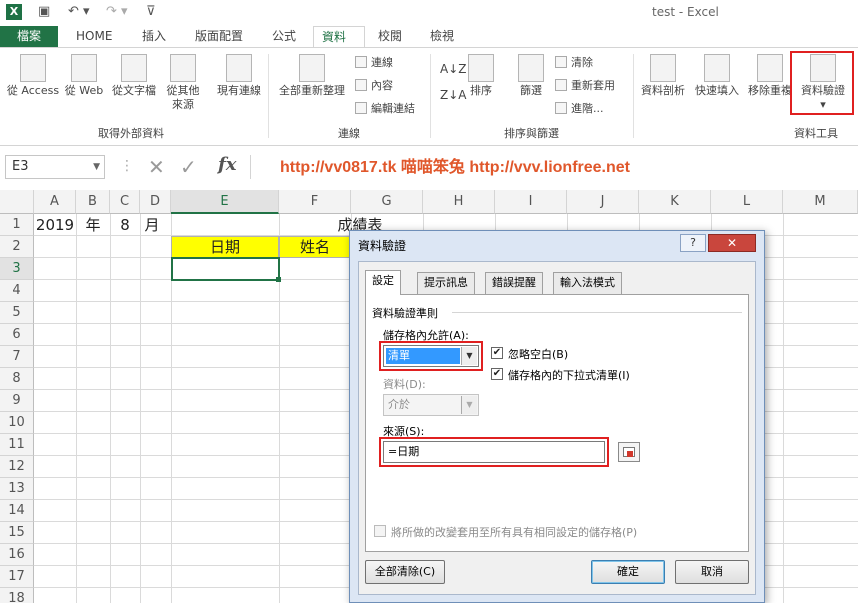  Describe the element at coordinates (55, 202) in the screenshot. I see `column-header: A` at that location.